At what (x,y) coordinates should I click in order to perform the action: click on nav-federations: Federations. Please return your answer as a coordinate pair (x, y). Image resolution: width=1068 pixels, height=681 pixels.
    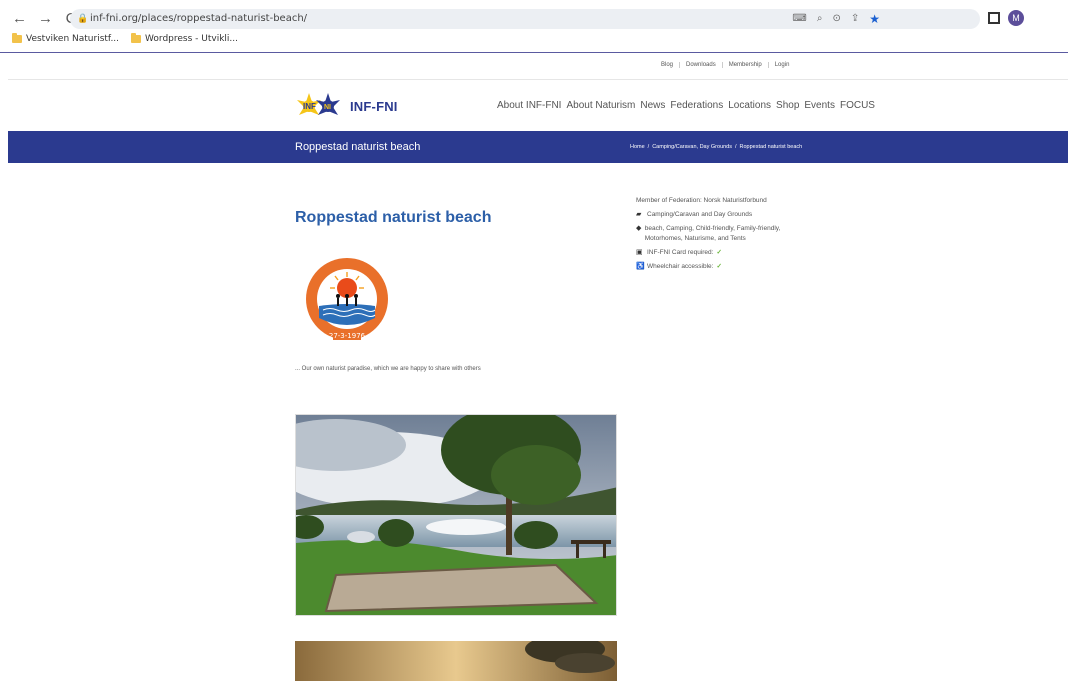
    Looking at the image, I should click on (696, 105).